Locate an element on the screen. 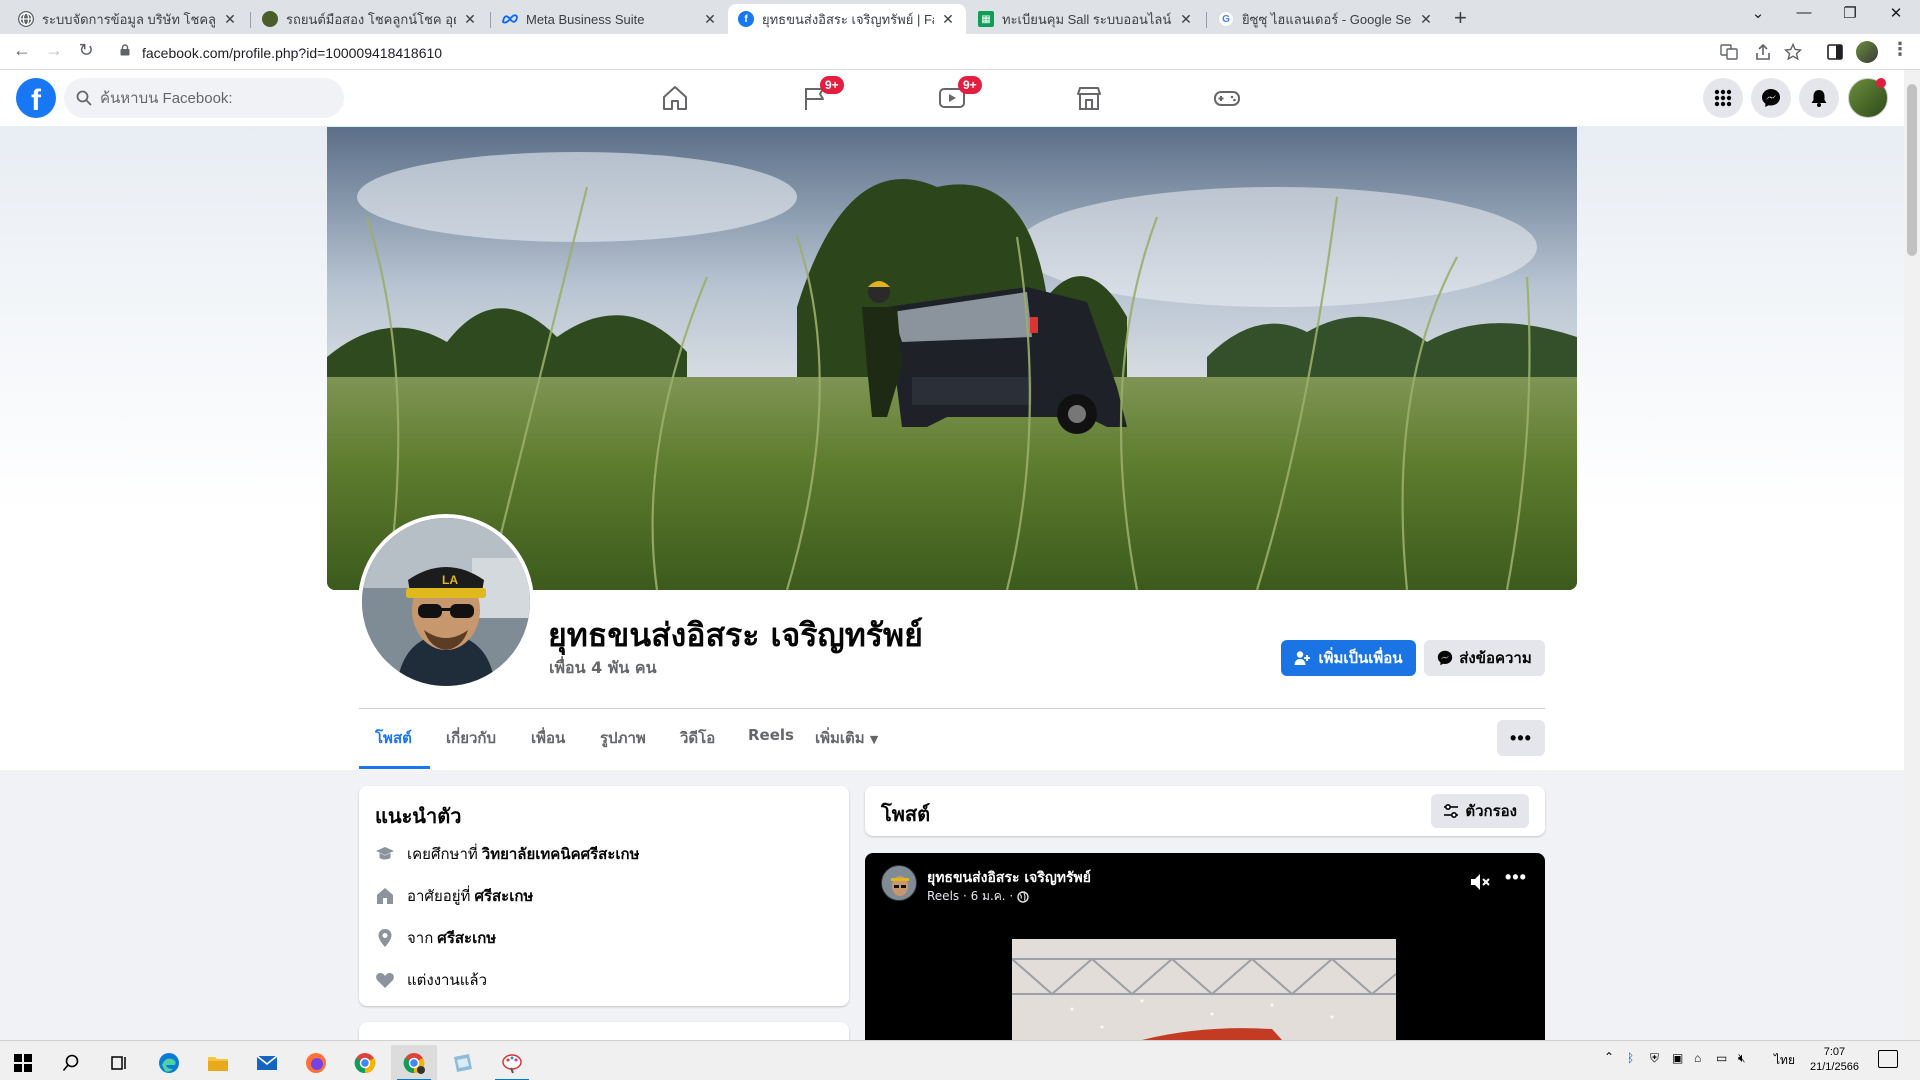  clock-date: 21/1/2566 is located at coordinates (1834, 1067).